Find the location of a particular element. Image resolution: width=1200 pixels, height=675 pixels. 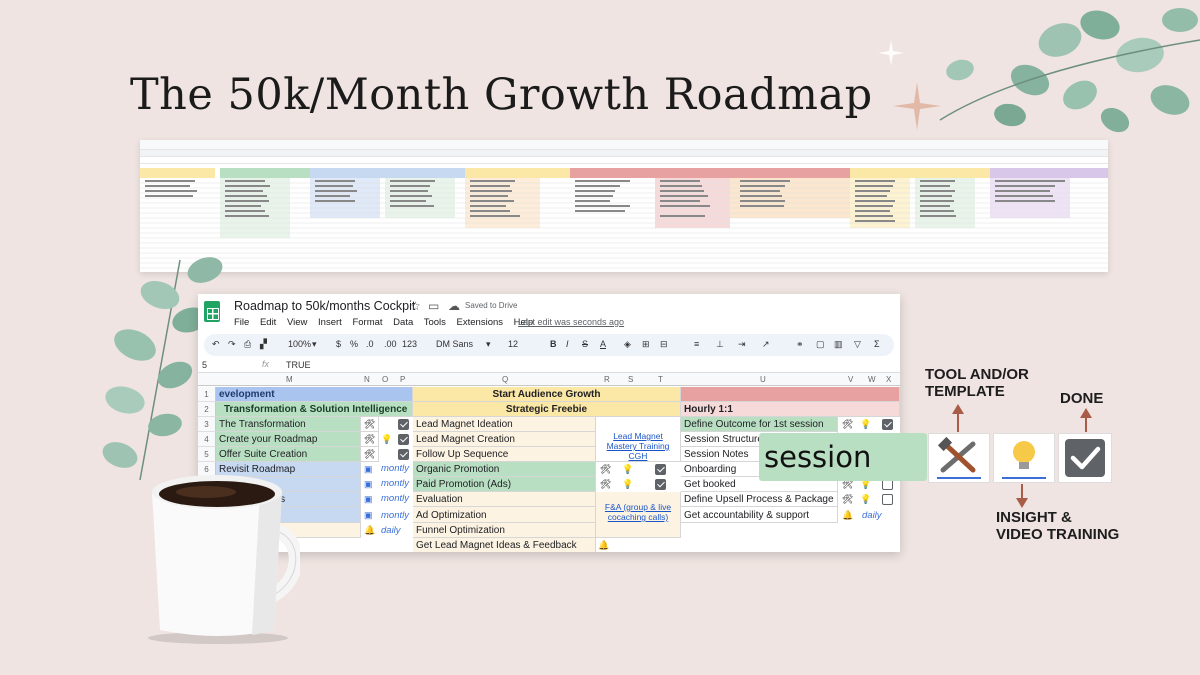

move-folder-icon: ▭ is located at coordinates (433, 306).